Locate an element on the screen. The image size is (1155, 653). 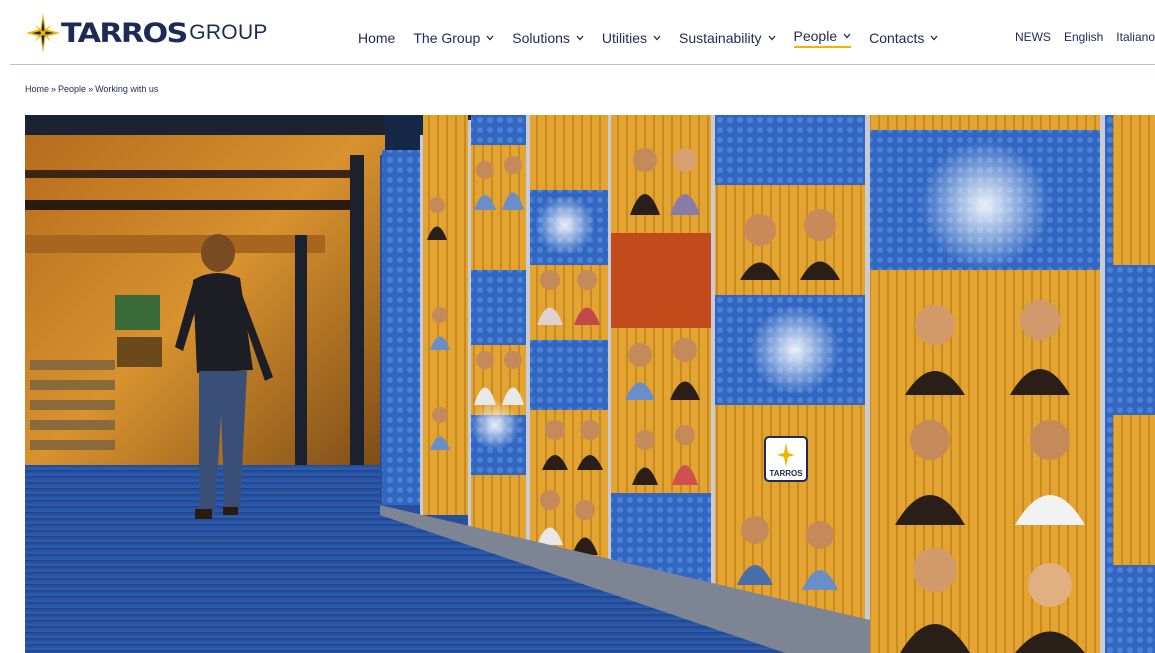
breadcrumb-people: People is located at coordinates (72, 89).